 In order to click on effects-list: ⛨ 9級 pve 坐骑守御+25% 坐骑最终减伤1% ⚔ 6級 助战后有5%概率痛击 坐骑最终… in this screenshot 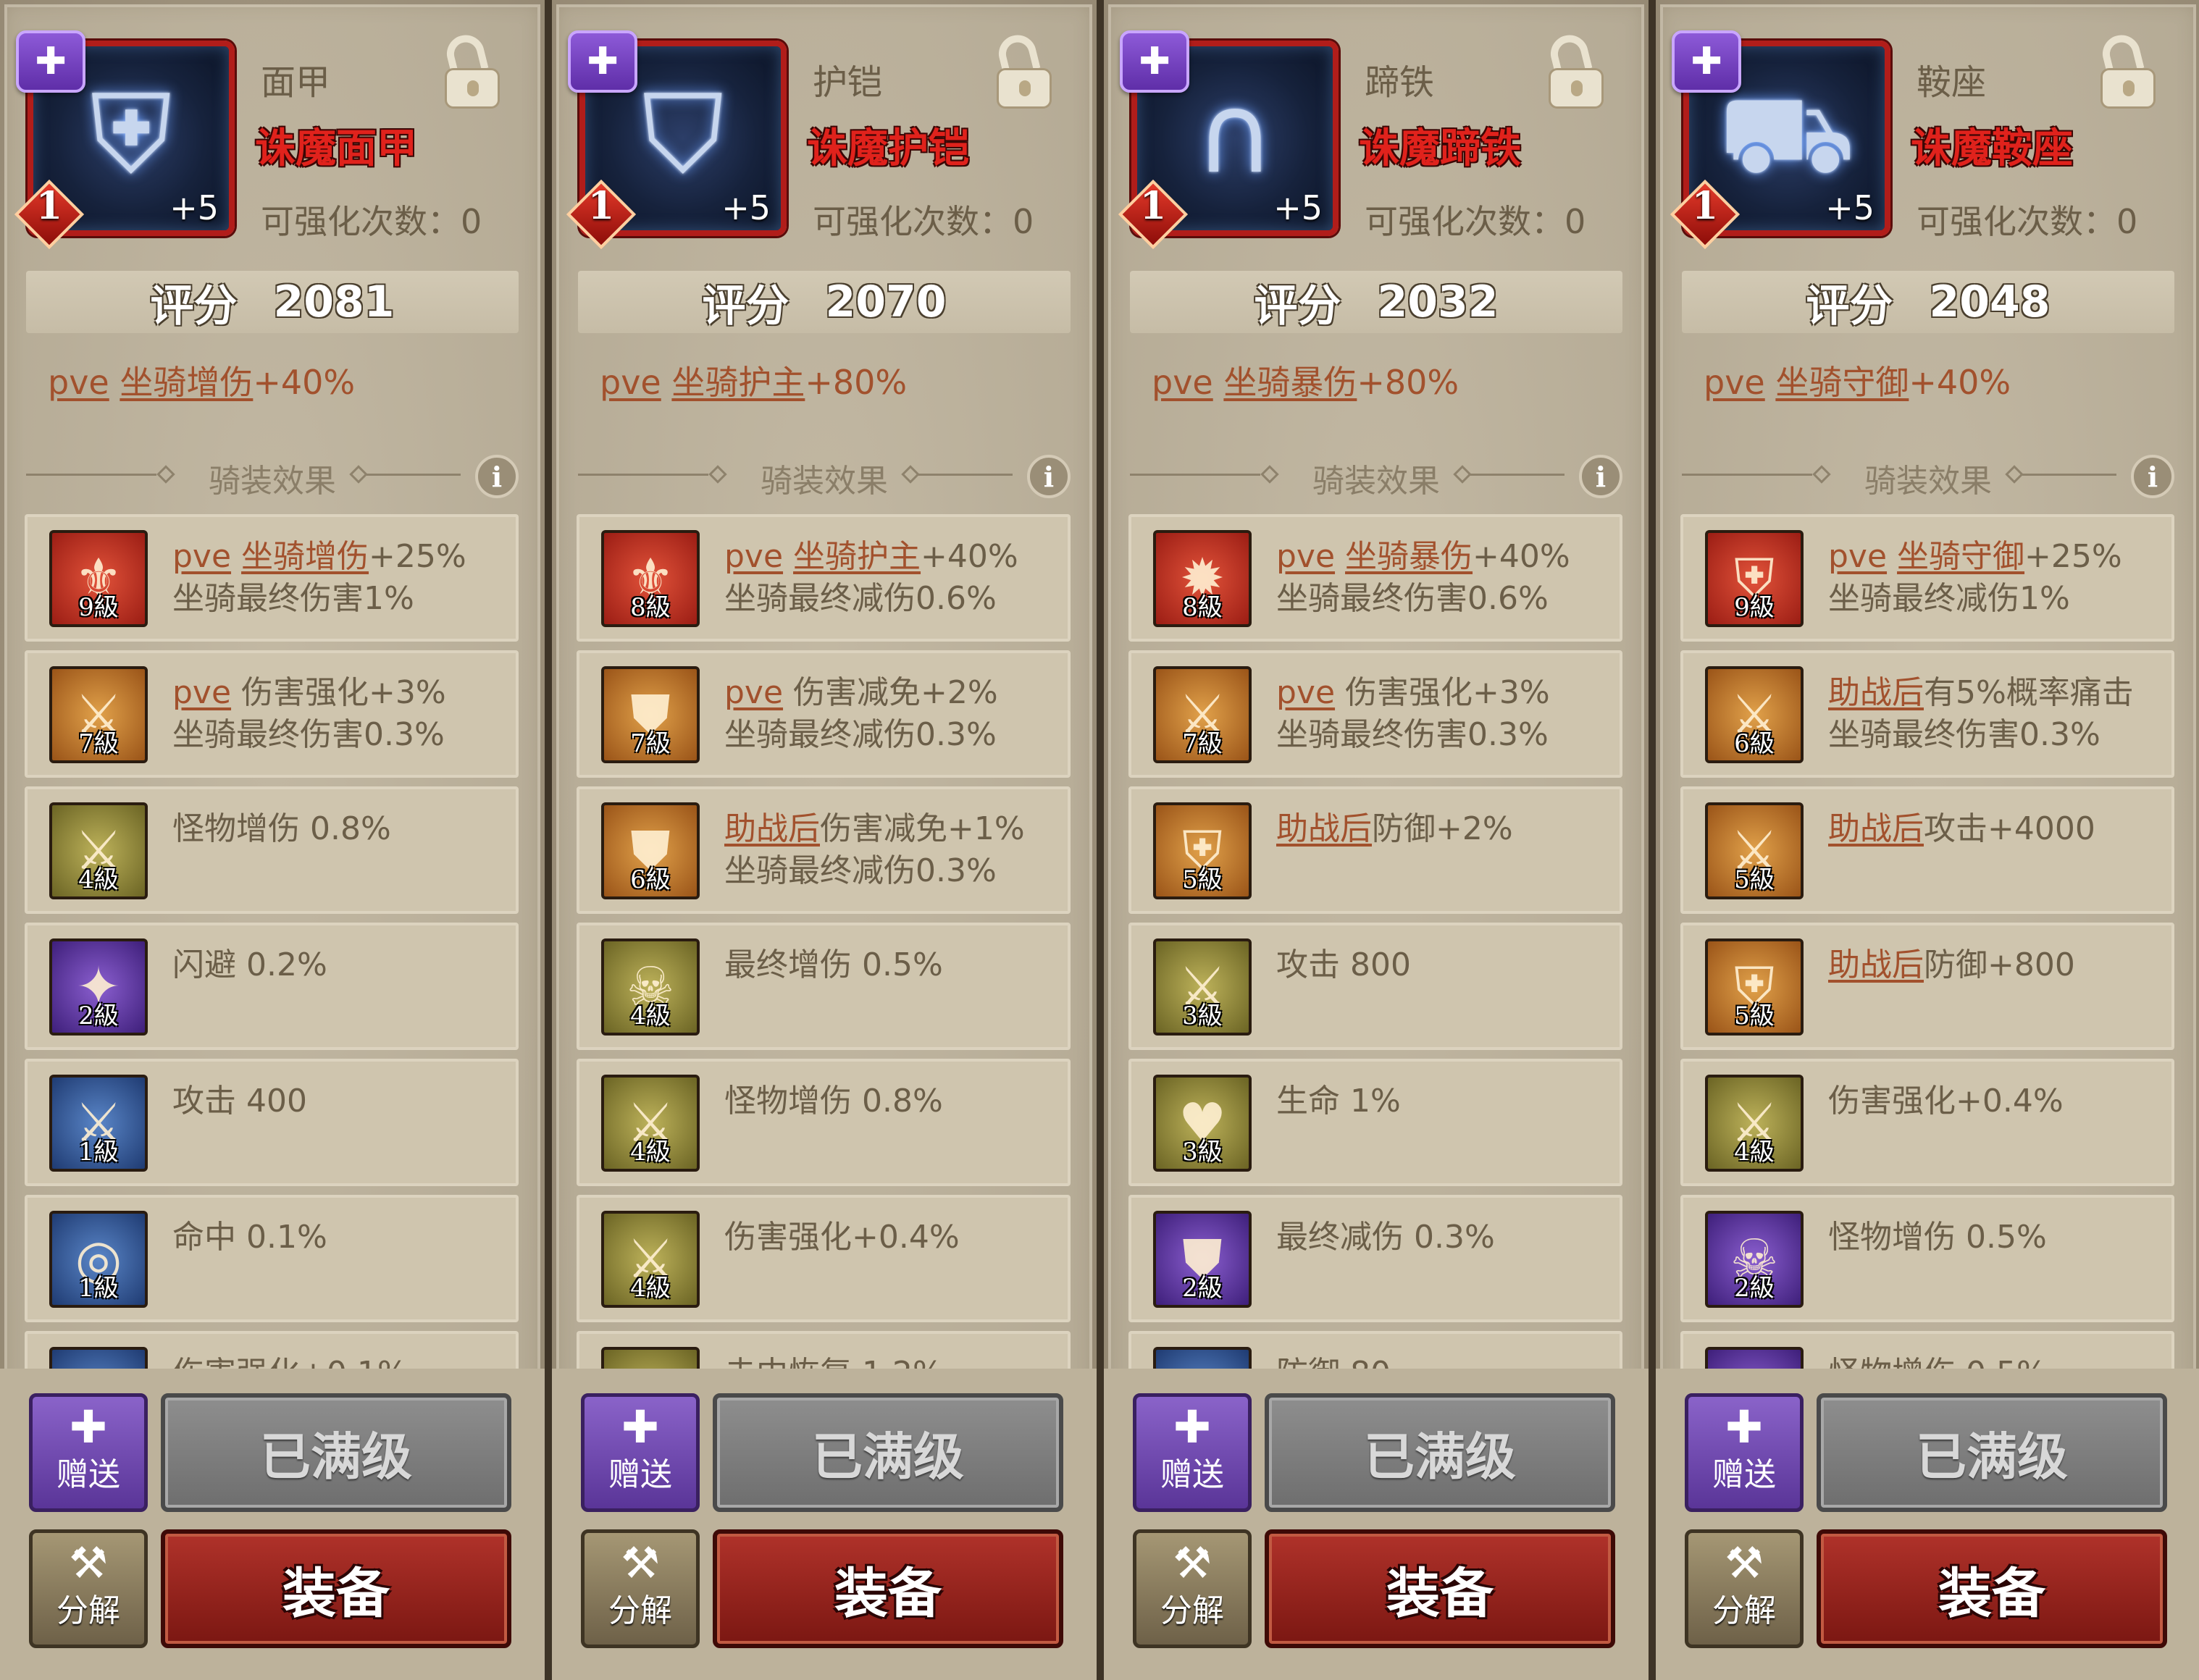, I will do `click(1927, 942)`.